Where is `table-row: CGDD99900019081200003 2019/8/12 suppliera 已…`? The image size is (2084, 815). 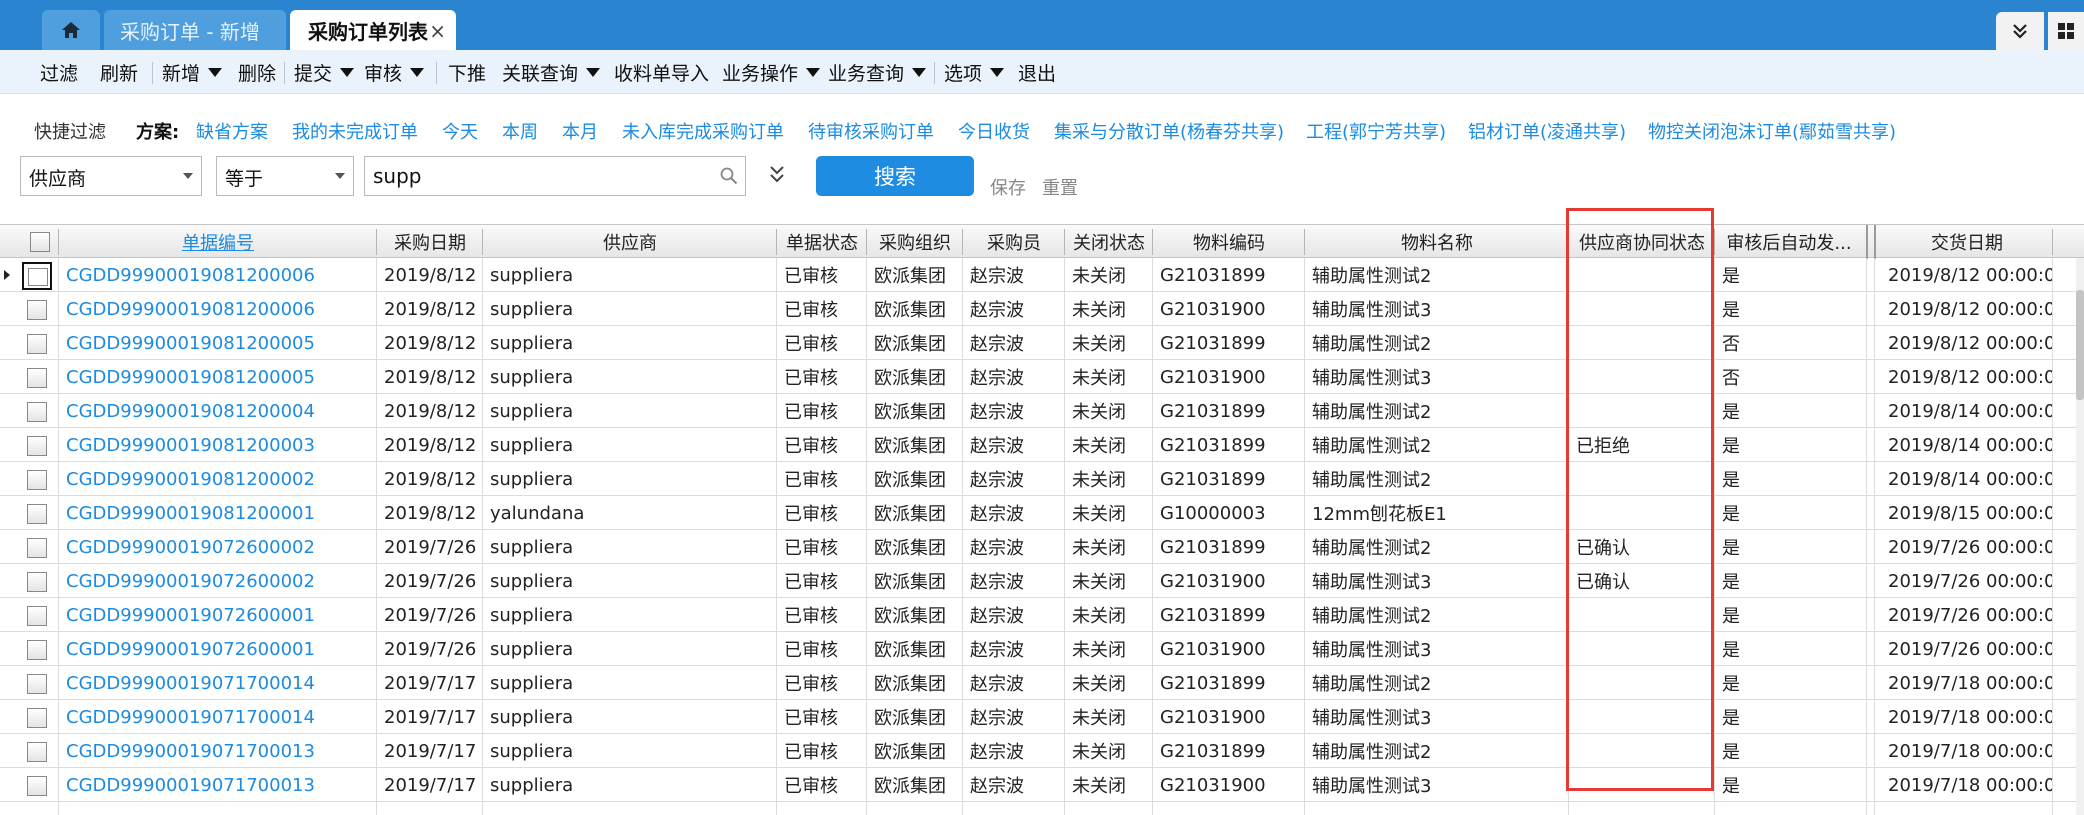 table-row: CGDD99900019081200003 2019/8/12 suppliera 已… is located at coordinates (1042, 445).